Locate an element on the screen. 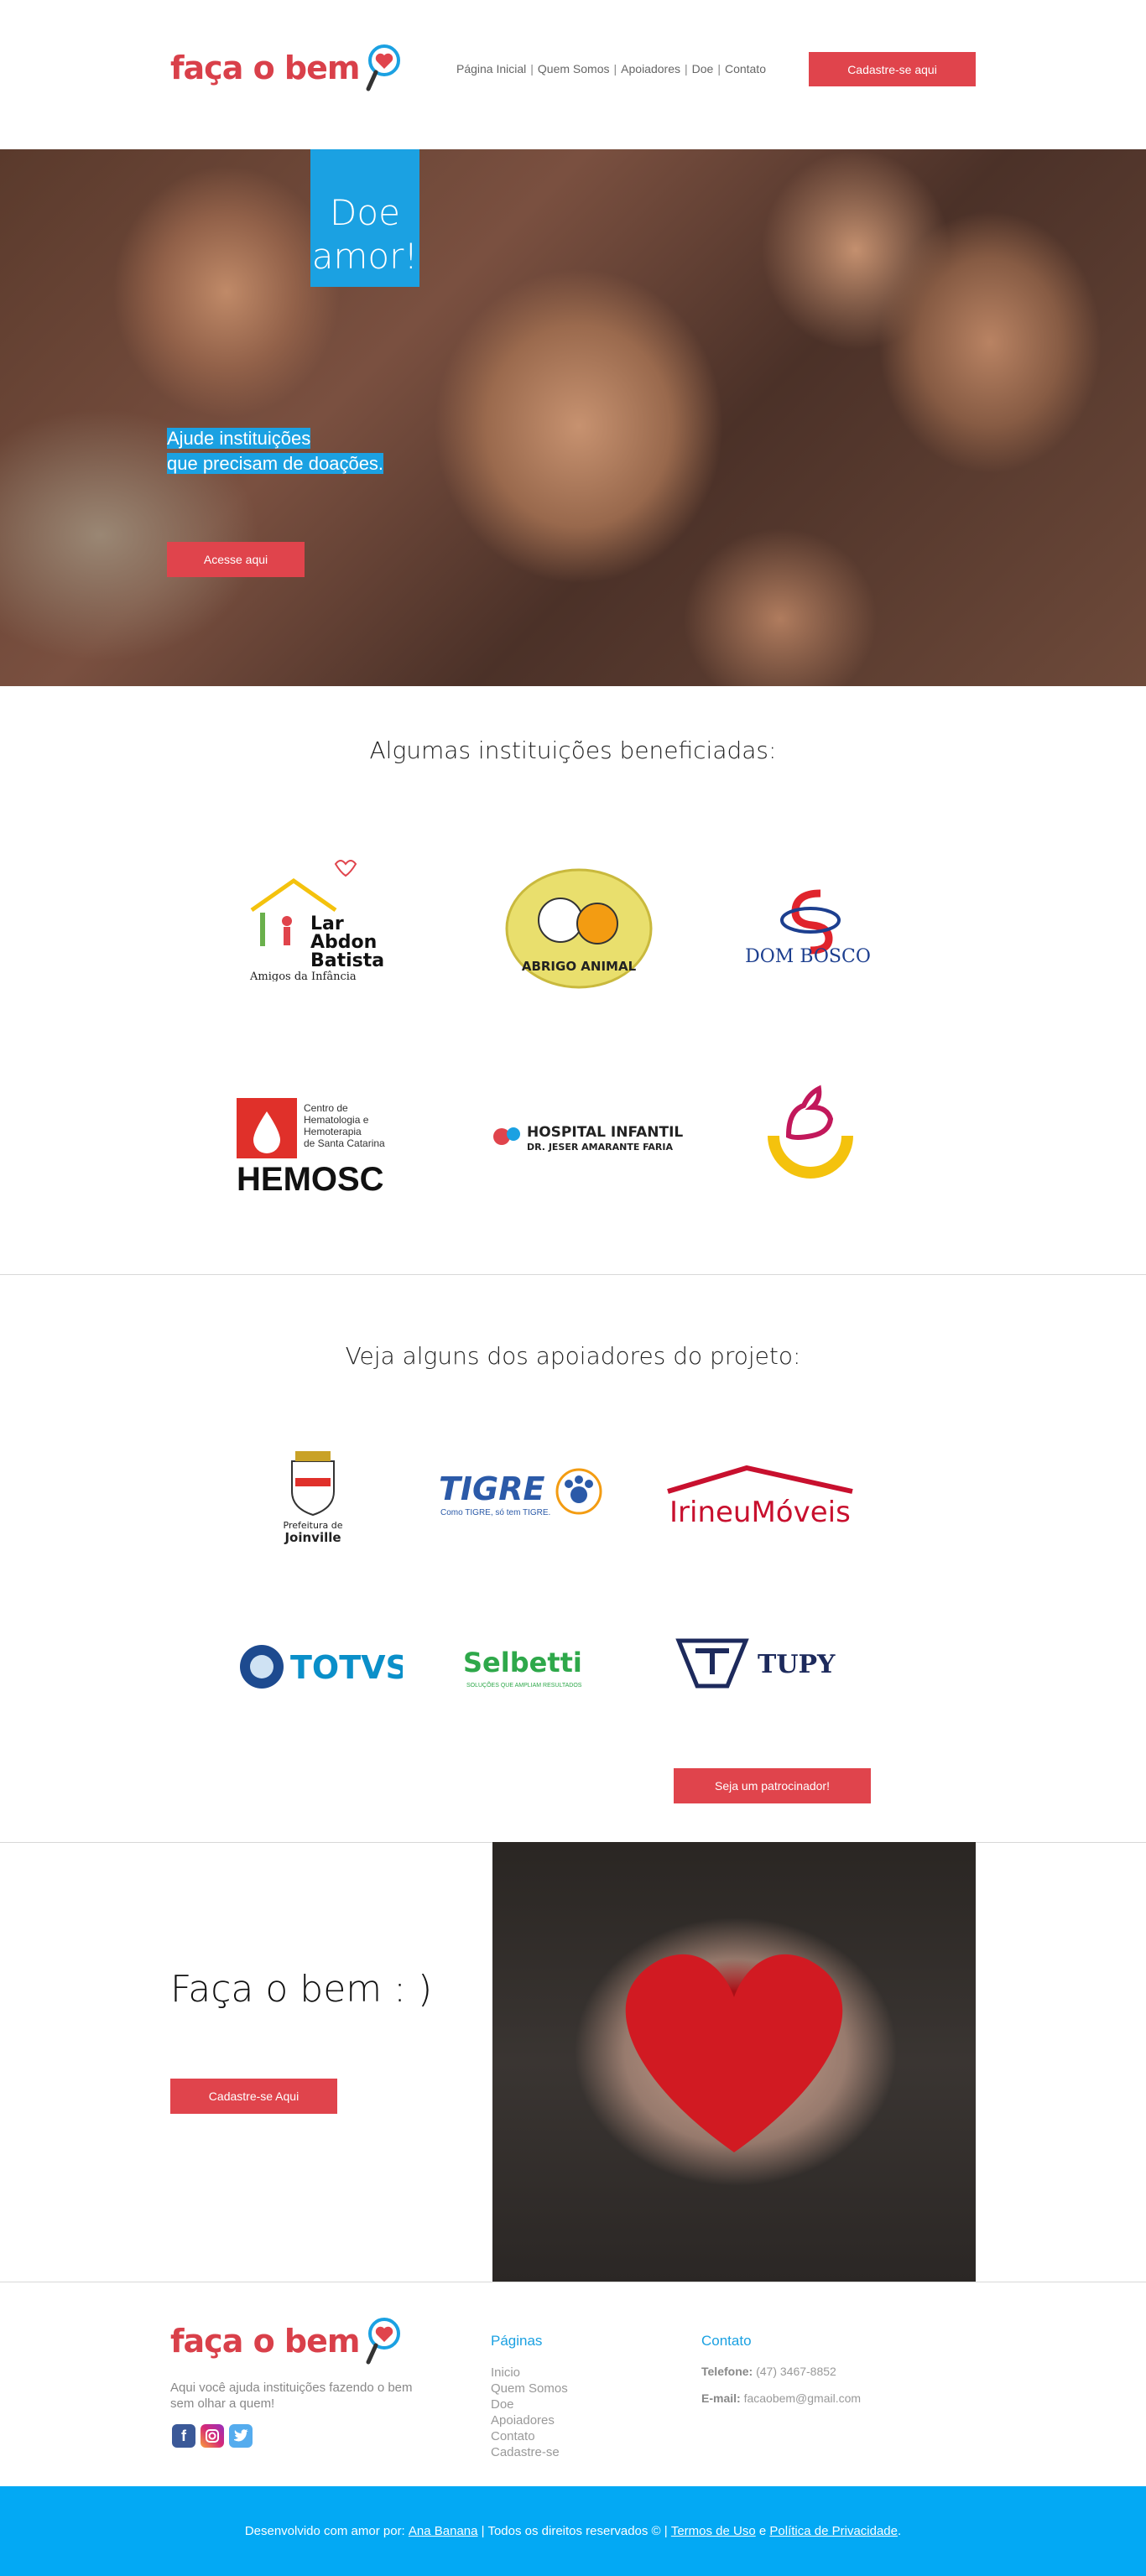 The height and width of the screenshot is (2576, 1146). nav-contact: Contato is located at coordinates (745, 68).